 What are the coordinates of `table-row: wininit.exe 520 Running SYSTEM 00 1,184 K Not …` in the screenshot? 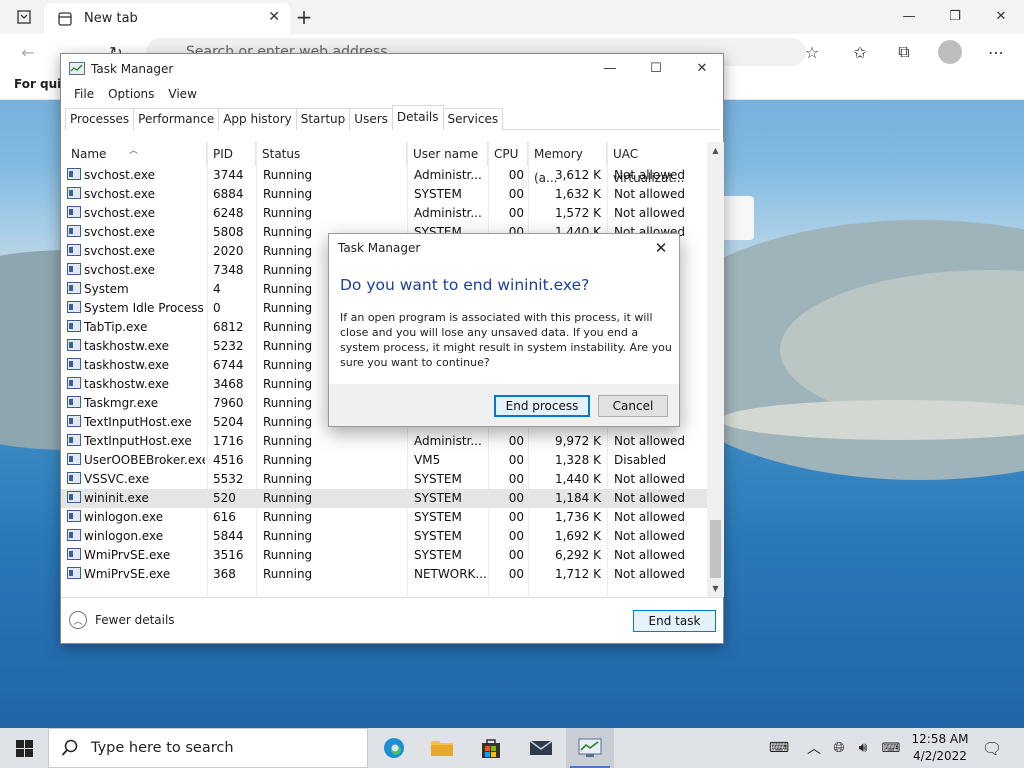 It's located at (384, 498).